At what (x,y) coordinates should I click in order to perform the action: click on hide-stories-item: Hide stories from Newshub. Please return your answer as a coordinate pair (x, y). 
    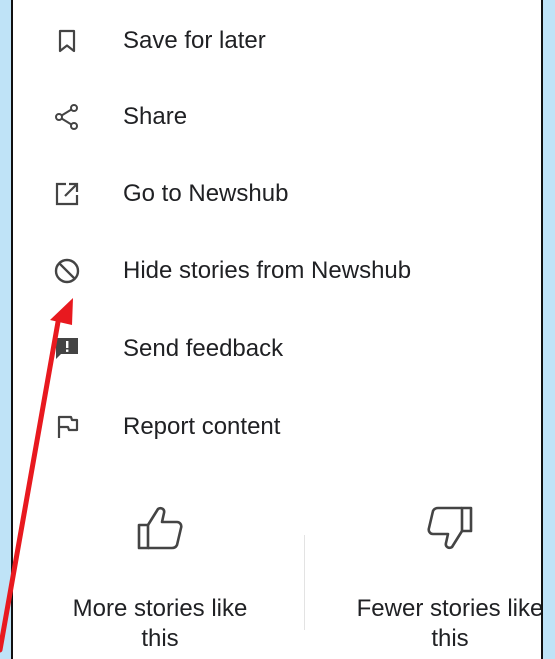
    Looking at the image, I should click on (277, 271).